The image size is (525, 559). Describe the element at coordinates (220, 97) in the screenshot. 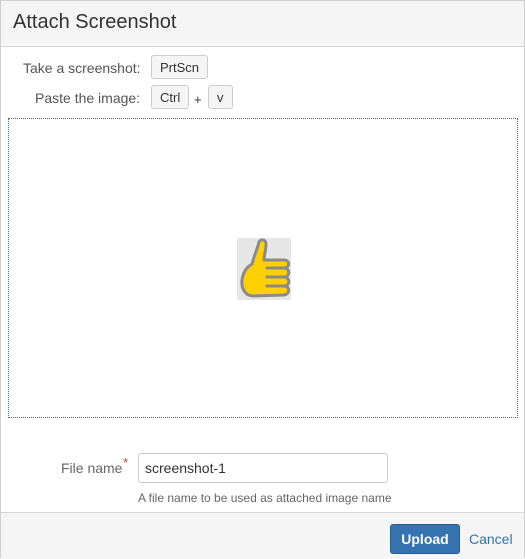

I see `v-key: v` at that location.